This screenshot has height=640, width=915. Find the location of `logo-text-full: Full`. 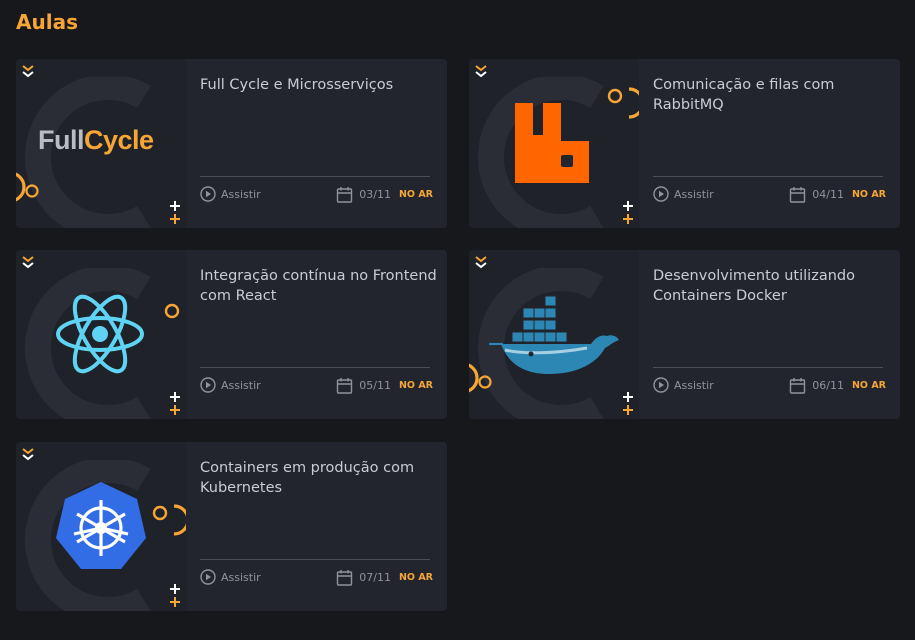

logo-text-full: Full is located at coordinates (61, 140).